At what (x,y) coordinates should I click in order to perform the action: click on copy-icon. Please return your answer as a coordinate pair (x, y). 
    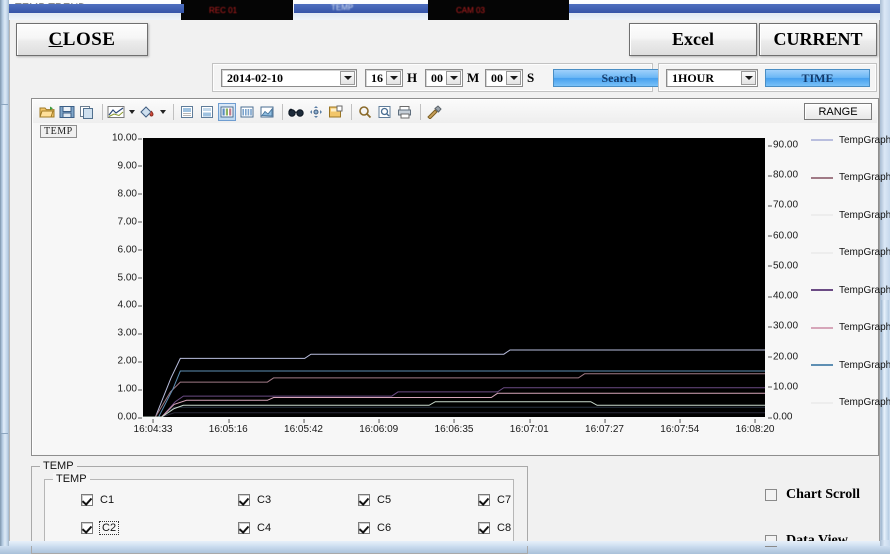
    Looking at the image, I should click on (87, 112).